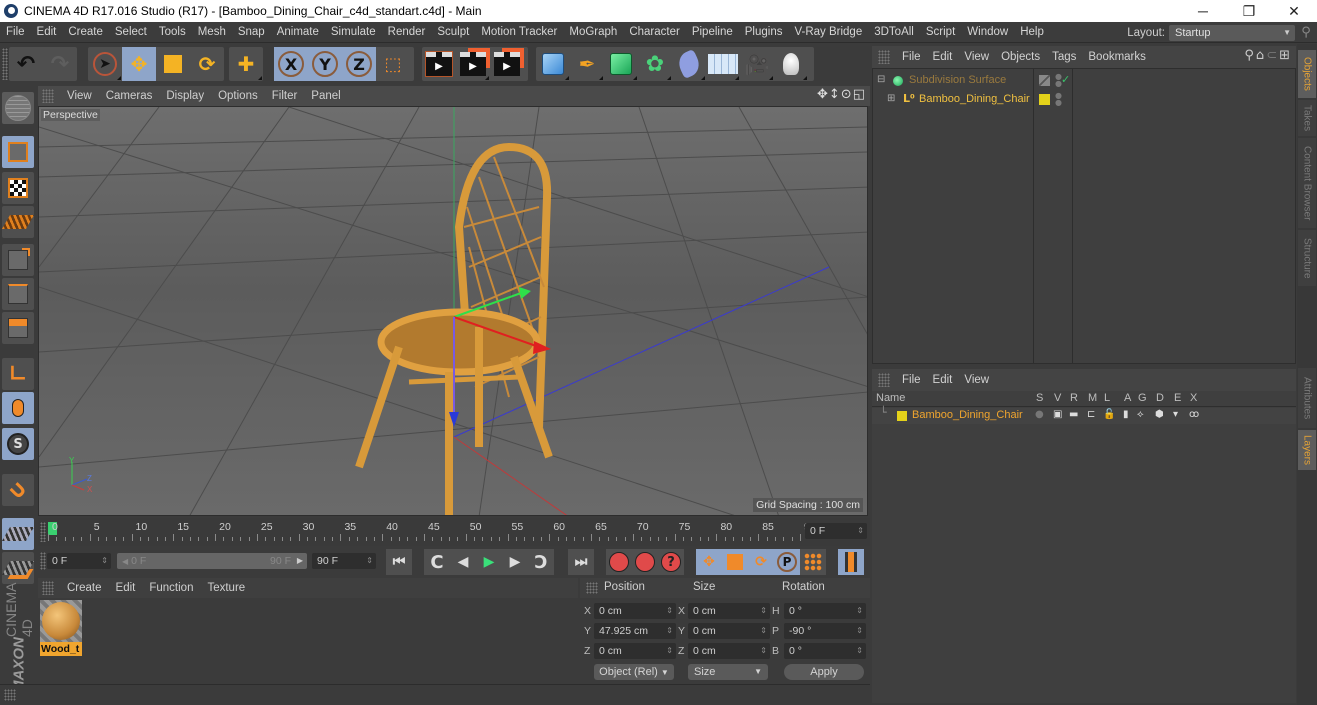  Describe the element at coordinates (825, 611) in the screenshot. I see `rotation-h-field: 0 ° ⇕` at that location.